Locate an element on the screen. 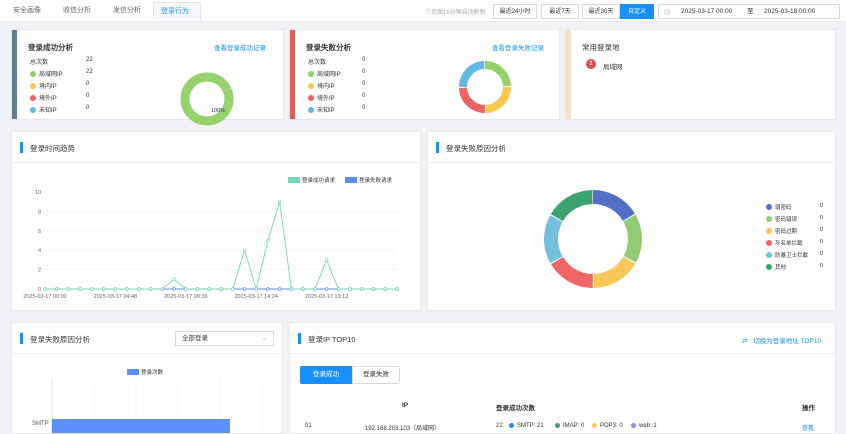 This screenshot has width=846, height=434. reason-label: 弱密码 is located at coordinates (783, 208).